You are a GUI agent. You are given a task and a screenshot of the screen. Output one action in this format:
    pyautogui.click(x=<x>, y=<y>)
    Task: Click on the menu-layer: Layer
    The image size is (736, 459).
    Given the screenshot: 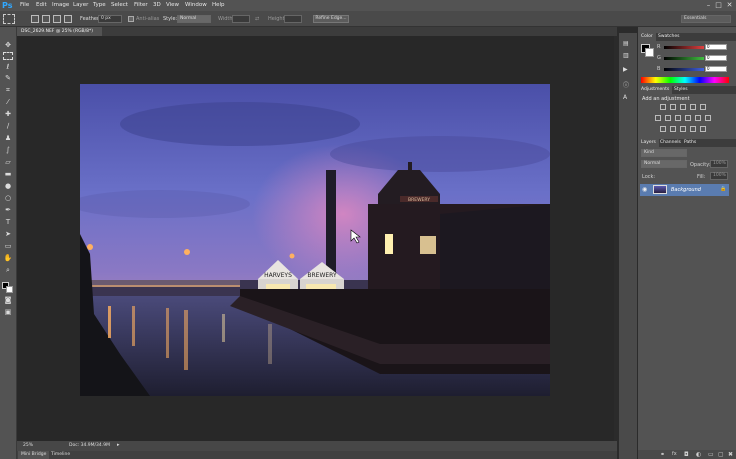 What is the action you would take?
    pyautogui.click(x=80, y=5)
    